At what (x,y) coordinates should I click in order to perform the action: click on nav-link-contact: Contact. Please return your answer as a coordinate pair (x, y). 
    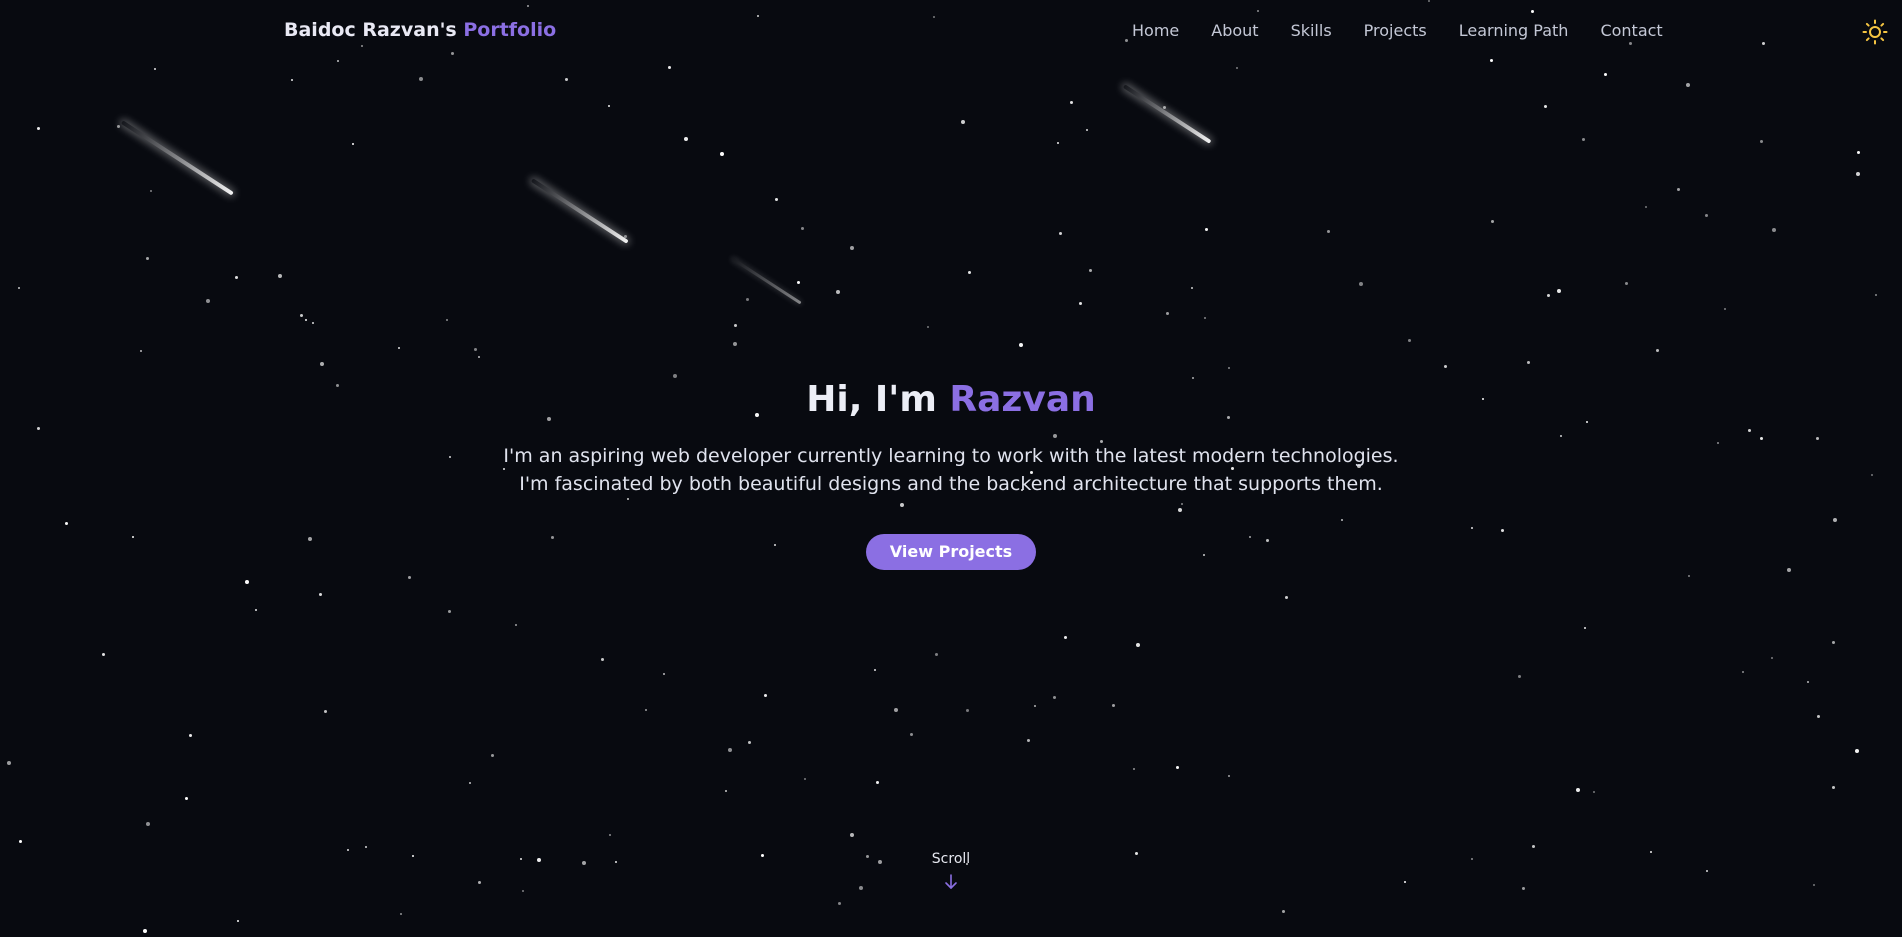
    Looking at the image, I should click on (1631, 30).